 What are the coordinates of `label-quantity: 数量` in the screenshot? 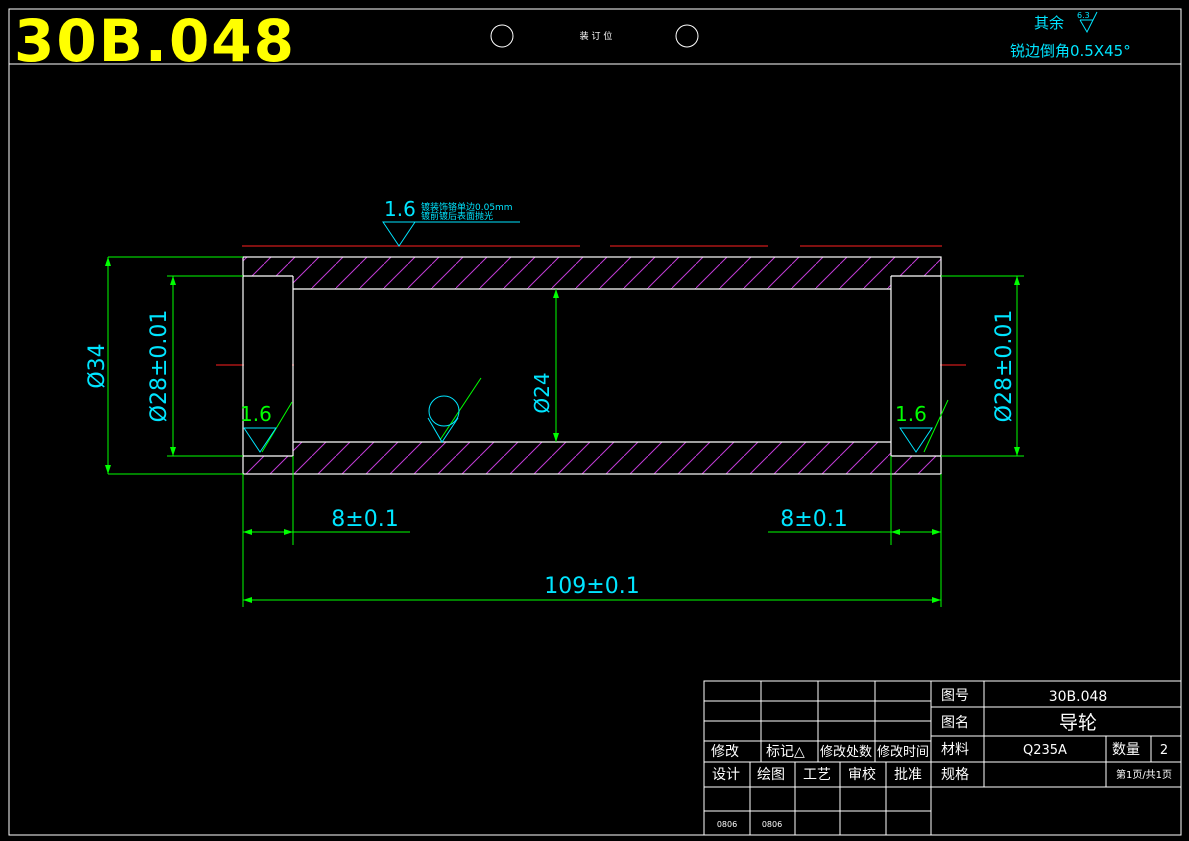 It's located at (1126, 750).